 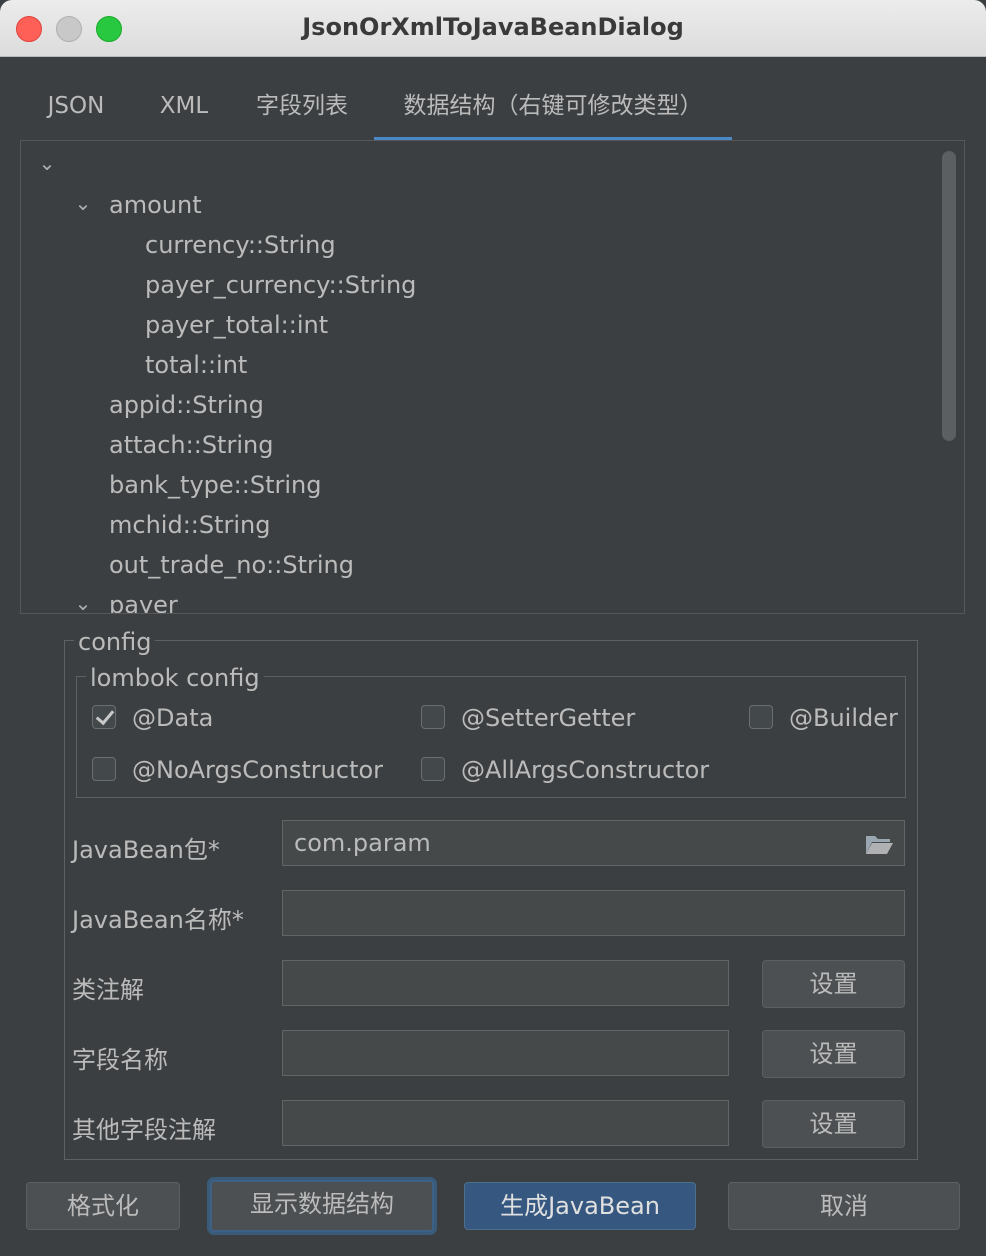 What do you see at coordinates (322, 1206) in the screenshot?
I see `show-data-structure-button: 显示数据结构` at bounding box center [322, 1206].